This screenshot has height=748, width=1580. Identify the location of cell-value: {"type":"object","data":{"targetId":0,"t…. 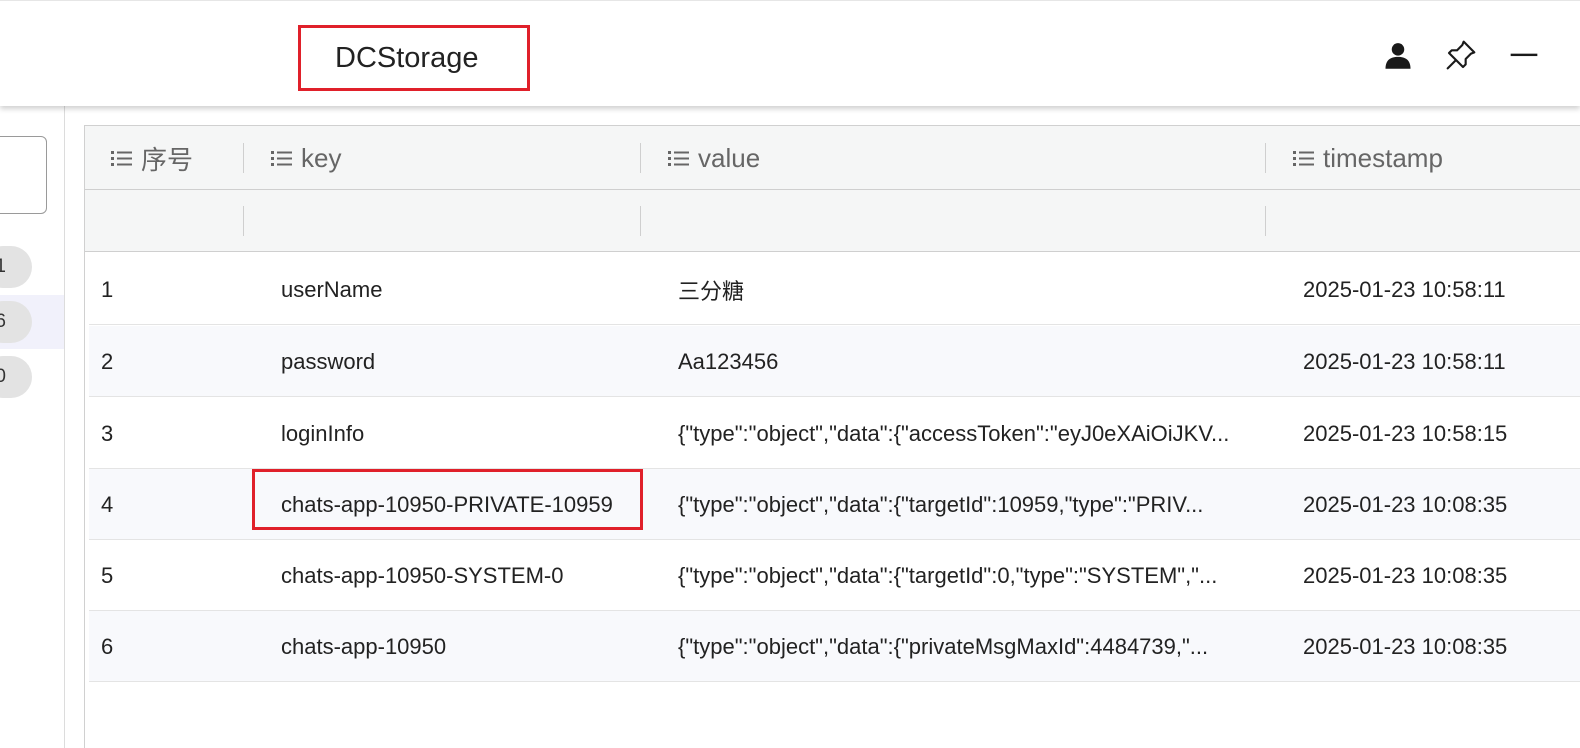
(948, 575).